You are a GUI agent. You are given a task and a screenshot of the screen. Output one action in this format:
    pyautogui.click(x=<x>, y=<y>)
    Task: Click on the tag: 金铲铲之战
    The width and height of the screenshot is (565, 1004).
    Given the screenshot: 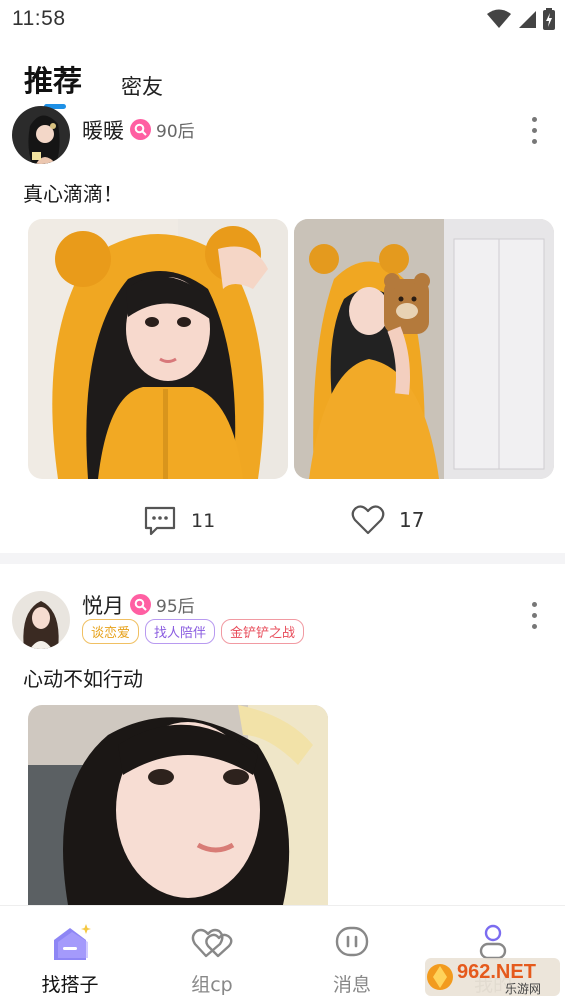 What is the action you would take?
    pyautogui.click(x=263, y=631)
    